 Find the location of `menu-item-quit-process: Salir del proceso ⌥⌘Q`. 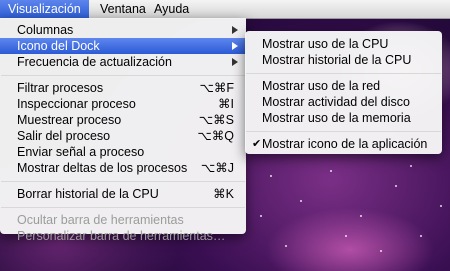

menu-item-quit-process: Salir del proceso ⌥⌘Q is located at coordinates (123, 136).